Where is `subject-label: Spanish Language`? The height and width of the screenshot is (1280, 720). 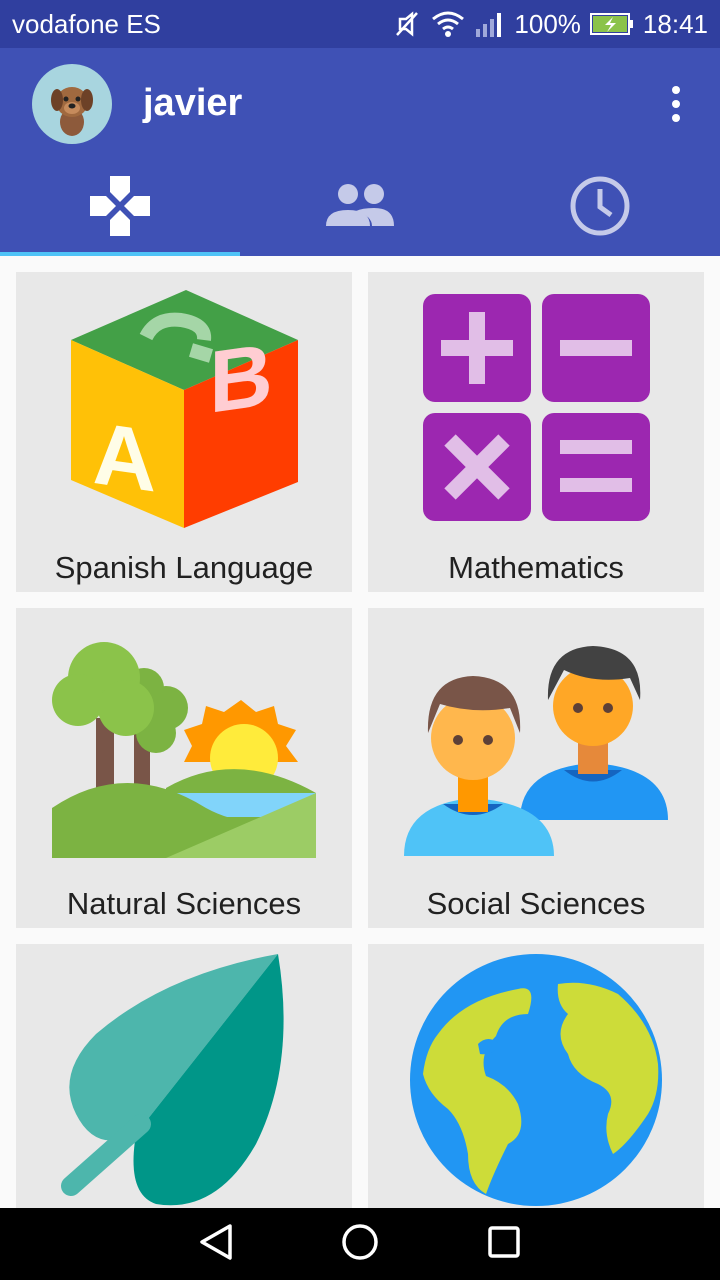 subject-label: Spanish Language is located at coordinates (184, 567).